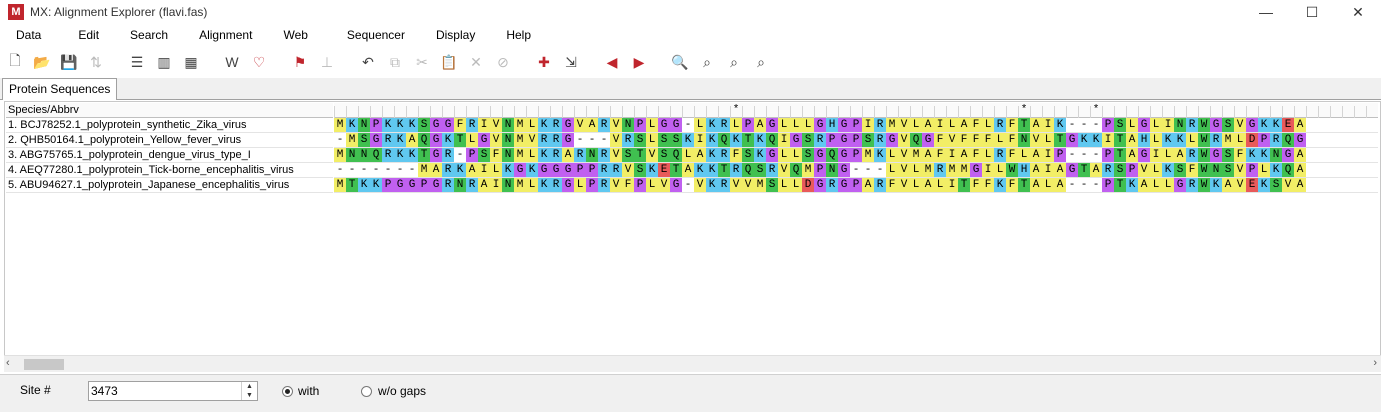 The height and width of the screenshot is (412, 1381). I want to click on clustalw-icon: W, so click(232, 62).